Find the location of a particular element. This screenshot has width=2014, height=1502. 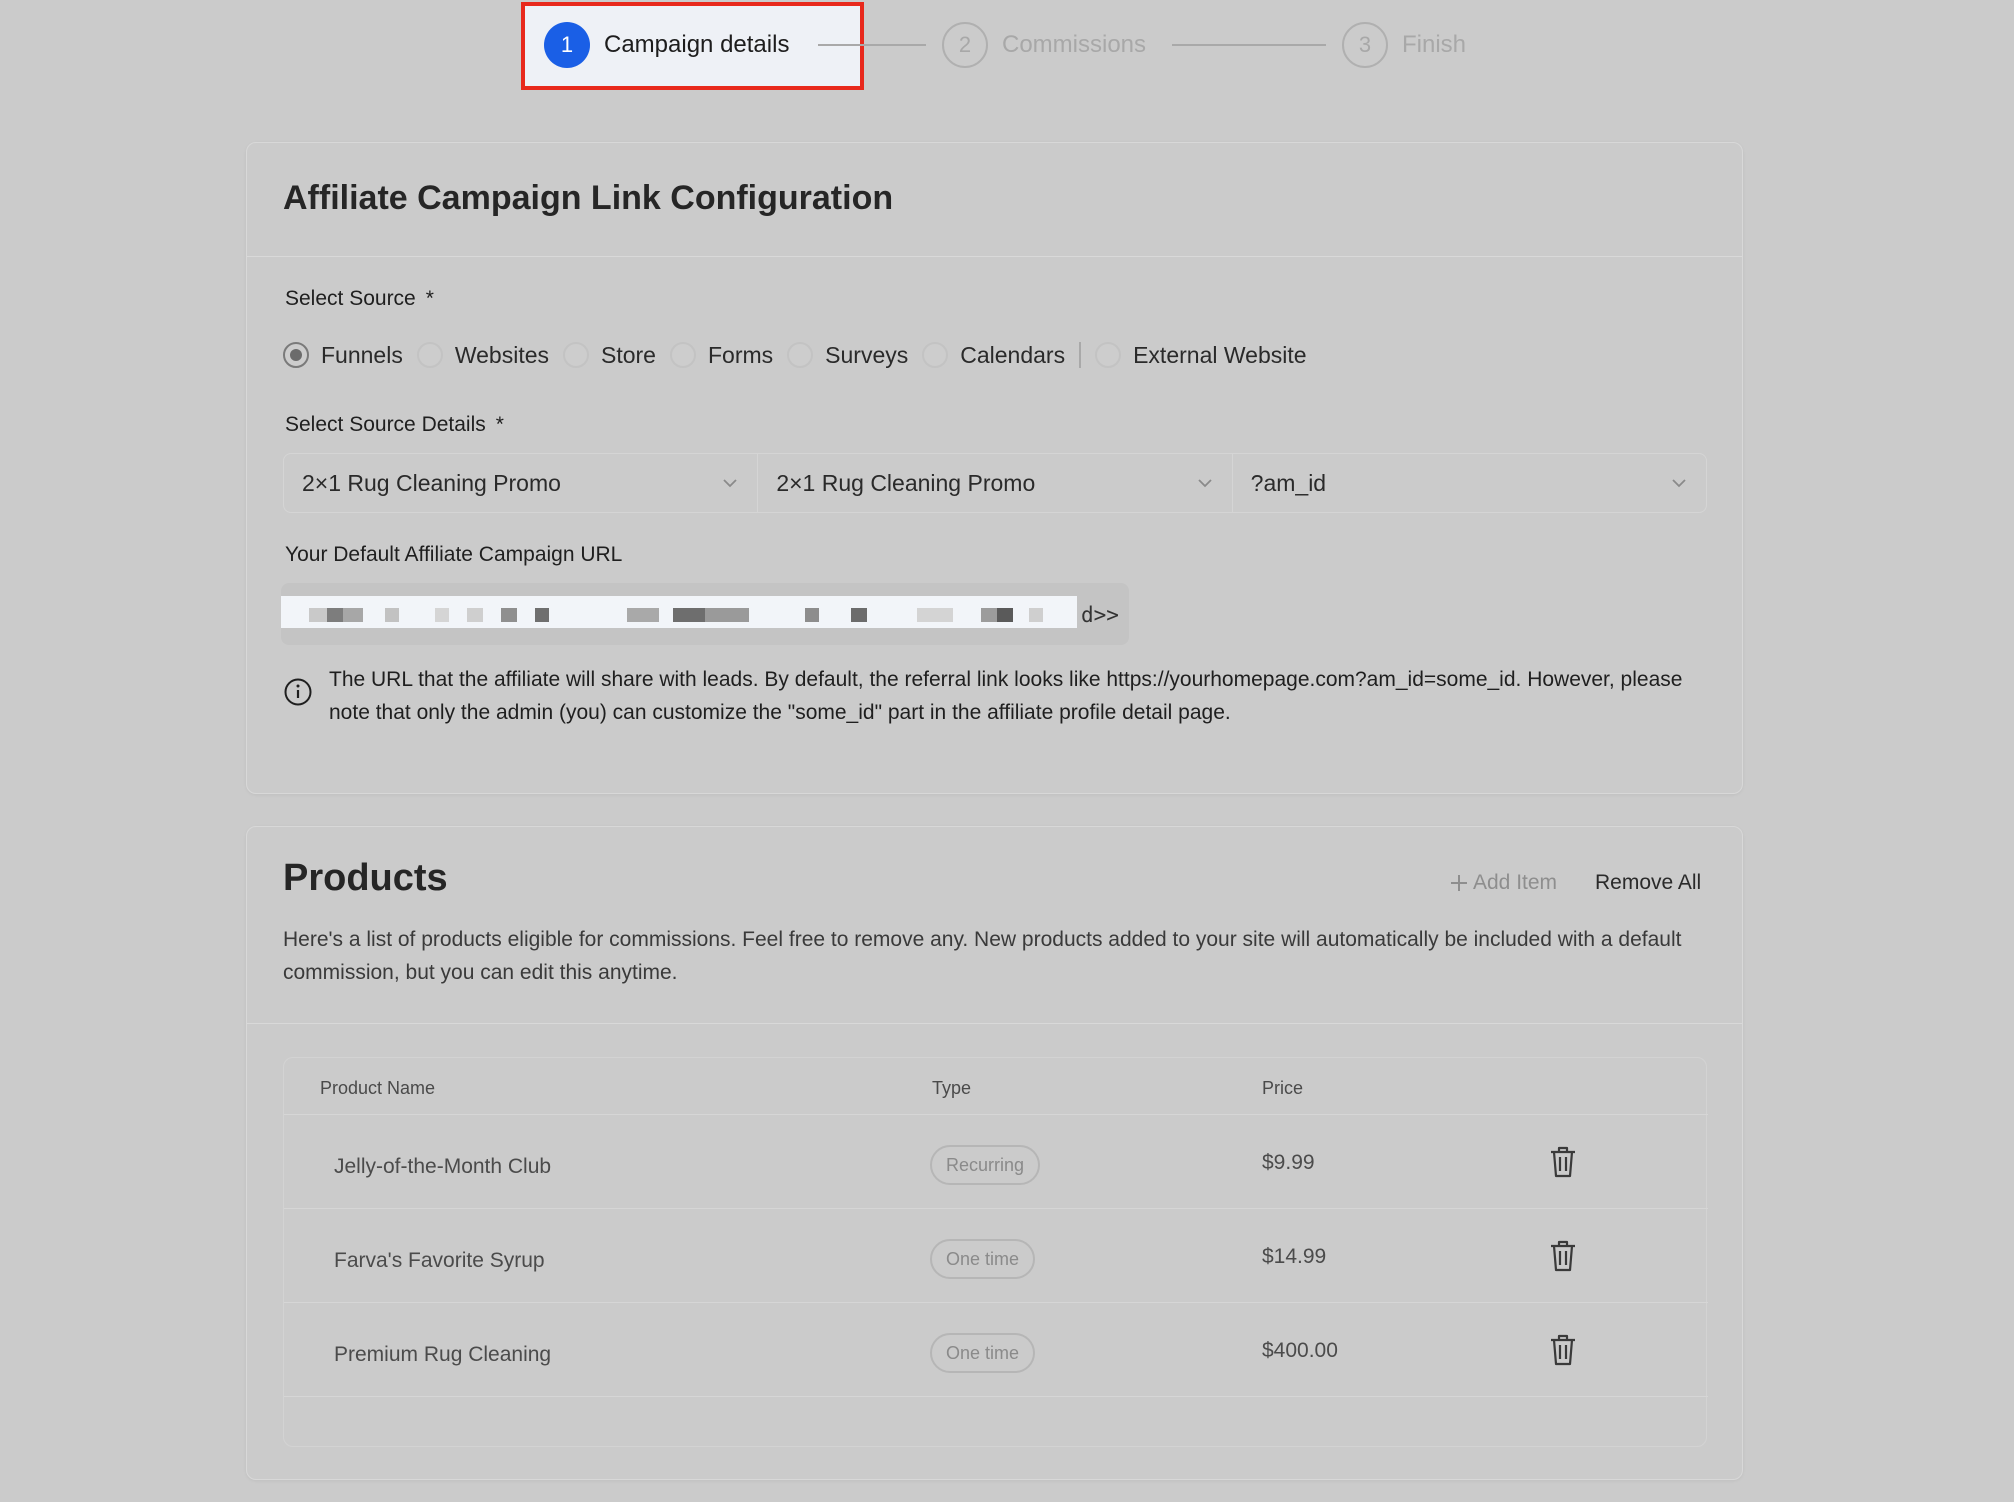

radio-checked-icon is located at coordinates (296, 355).